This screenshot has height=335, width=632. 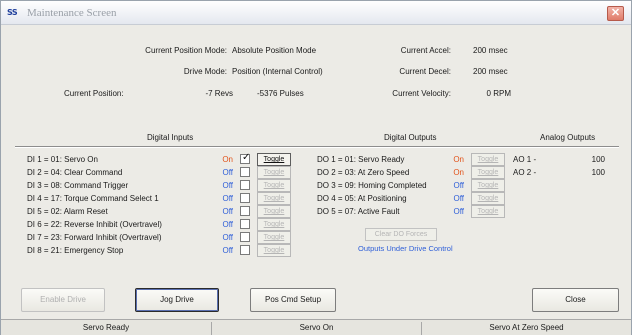 I want to click on status-servo-zero-speed: Servo At Zero Speed, so click(x=526, y=328).